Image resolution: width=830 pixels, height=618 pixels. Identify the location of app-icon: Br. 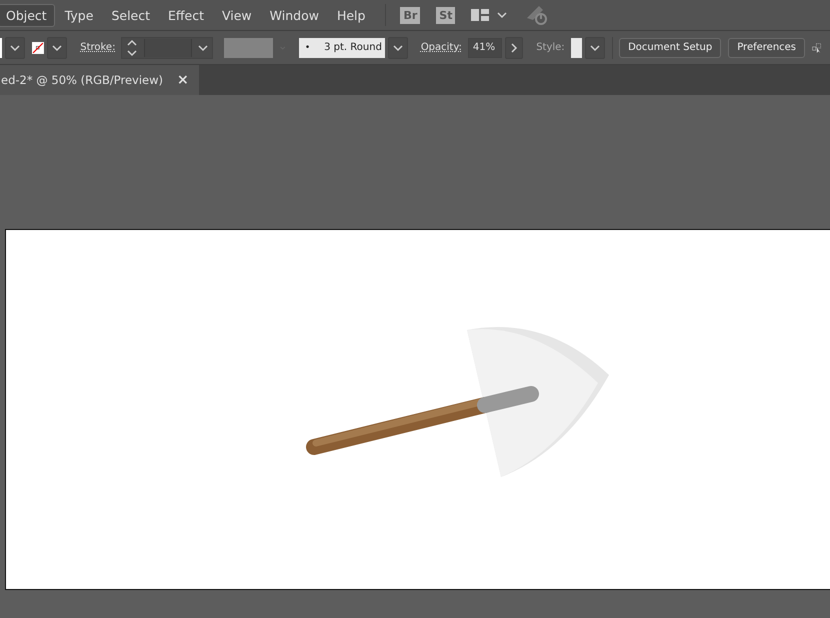
(410, 15).